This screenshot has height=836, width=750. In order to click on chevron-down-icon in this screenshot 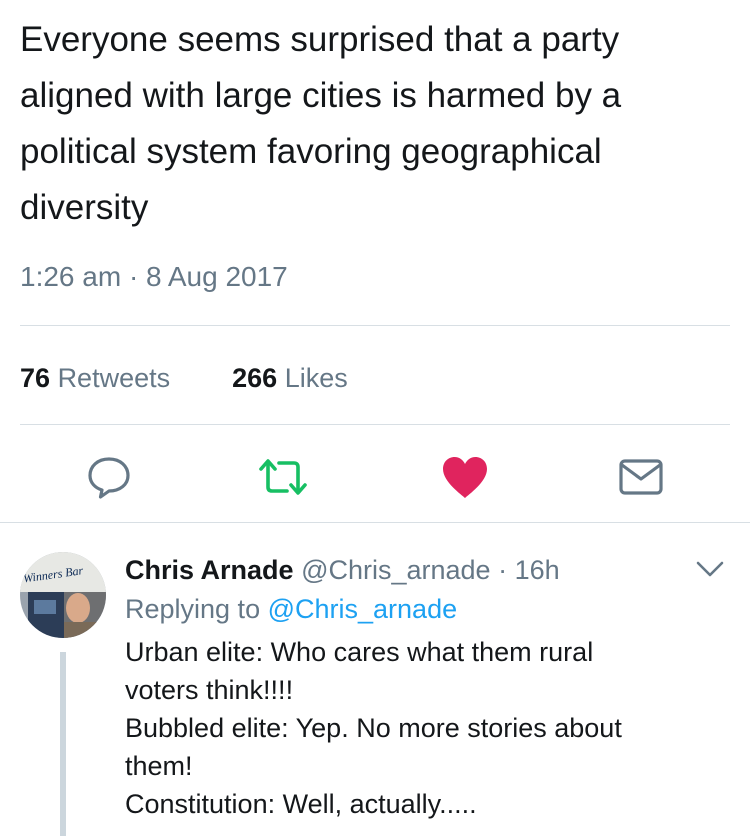, I will do `click(710, 569)`.